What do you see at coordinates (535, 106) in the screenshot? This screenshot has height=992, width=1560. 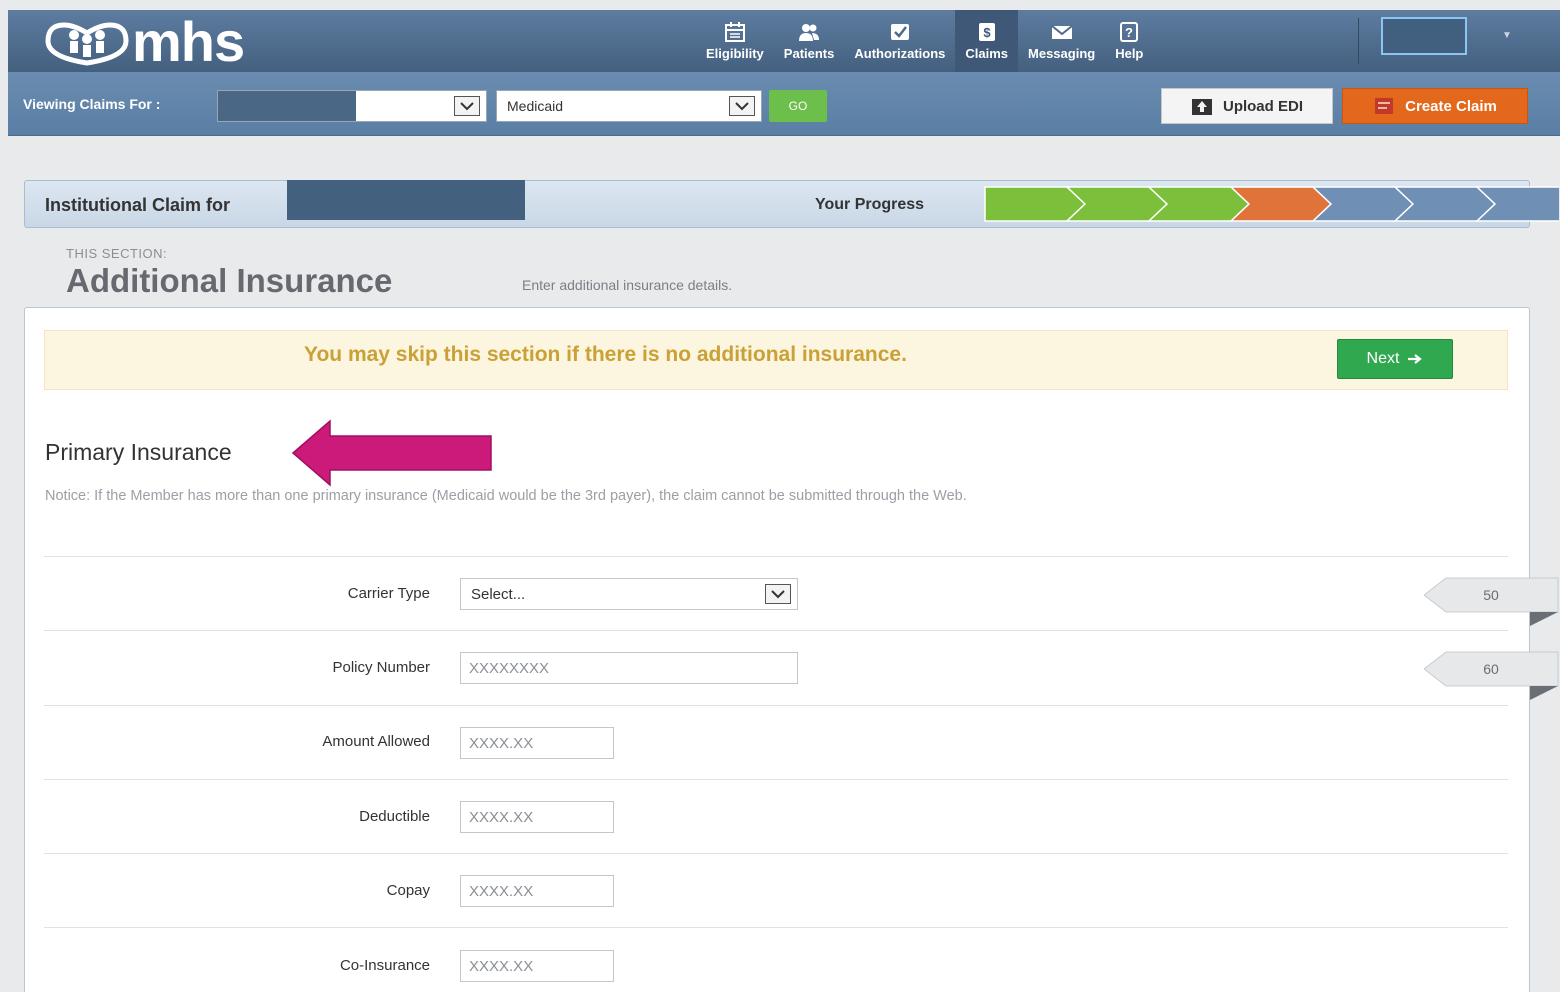 I see `plan-select-value: Medicaid` at bounding box center [535, 106].